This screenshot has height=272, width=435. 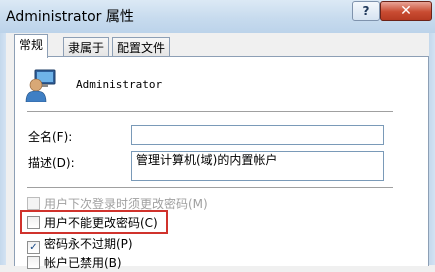 I want to click on checkbox-label: 帐户已禁用(B), so click(x=83, y=263).